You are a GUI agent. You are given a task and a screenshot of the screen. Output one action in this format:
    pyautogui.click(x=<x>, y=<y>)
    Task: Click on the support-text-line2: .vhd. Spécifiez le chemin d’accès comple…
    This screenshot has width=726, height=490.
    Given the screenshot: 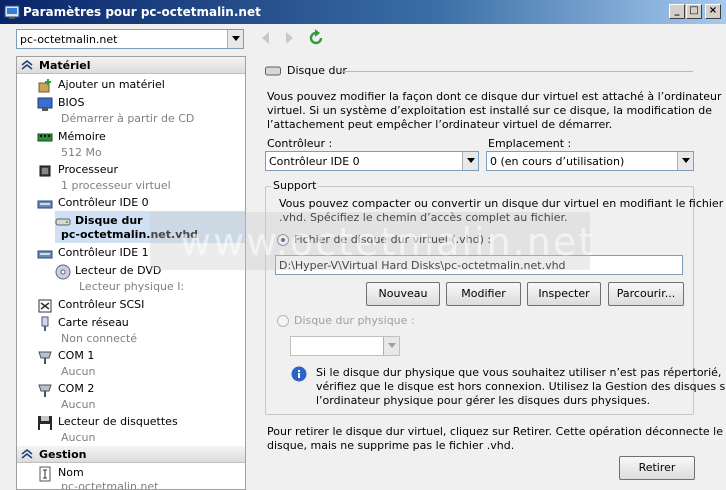 What is the action you would take?
    pyautogui.click(x=423, y=217)
    